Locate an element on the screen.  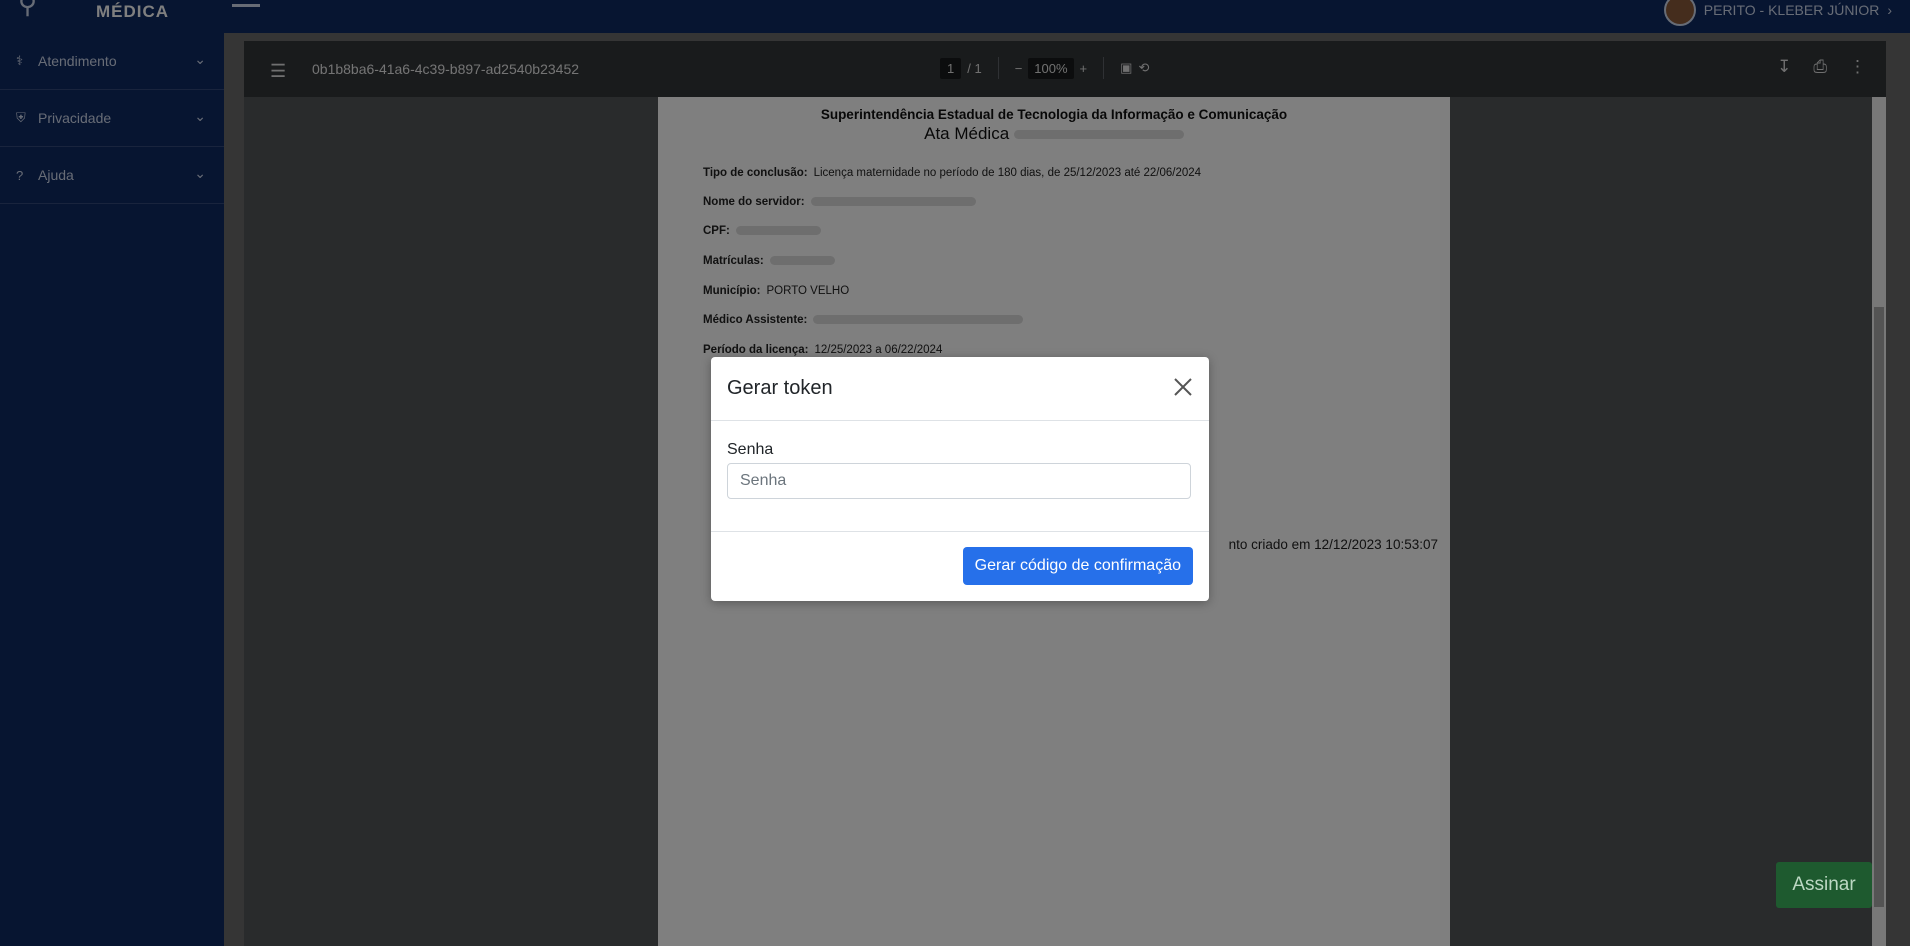
password-input is located at coordinates (959, 481).